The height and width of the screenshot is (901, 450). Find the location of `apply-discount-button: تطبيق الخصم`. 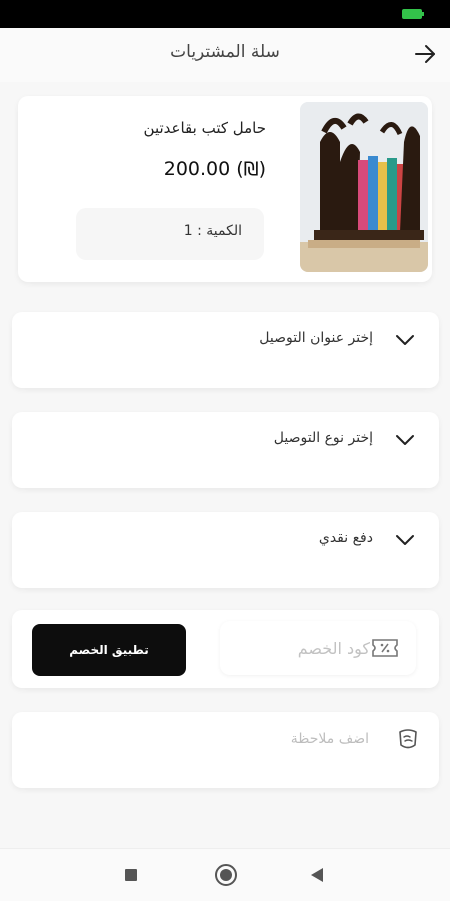

apply-discount-button: تطبيق الخصم is located at coordinates (109, 650).